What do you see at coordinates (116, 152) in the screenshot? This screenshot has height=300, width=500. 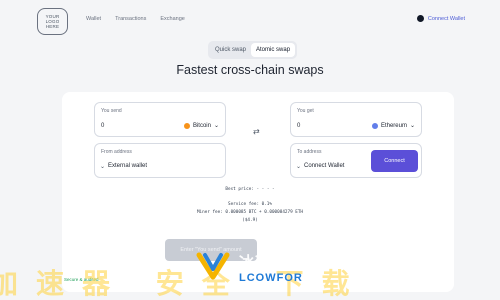 I see `from-address-label: From address` at bounding box center [116, 152].